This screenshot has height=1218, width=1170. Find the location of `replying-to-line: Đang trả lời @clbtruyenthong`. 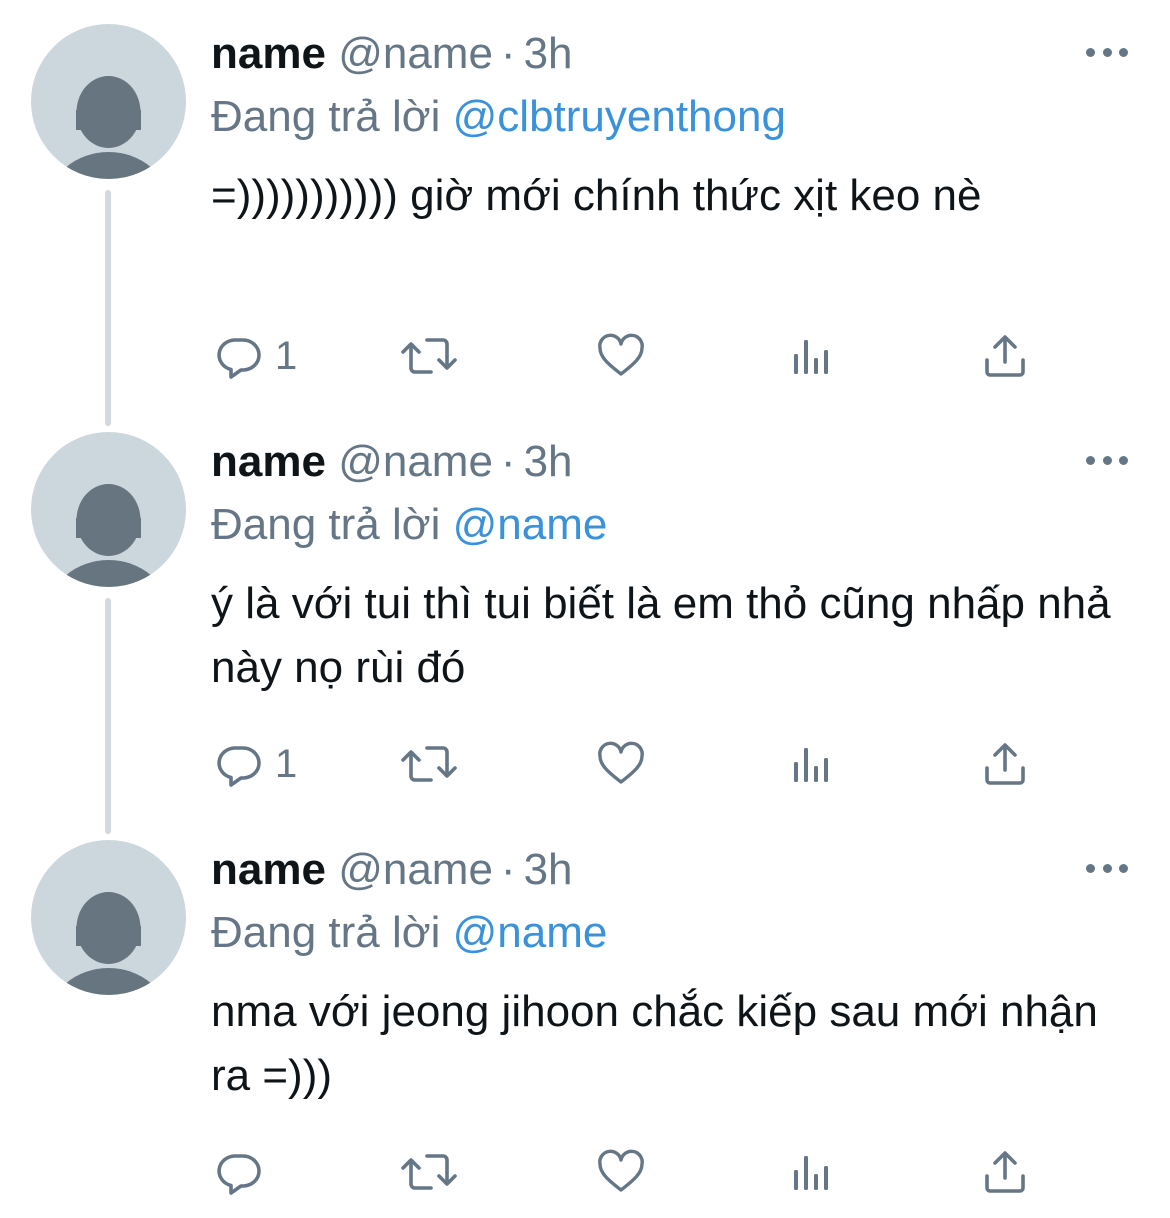

replying-to-line: Đang trả lời @clbtruyenthong is located at coordinates (498, 117).